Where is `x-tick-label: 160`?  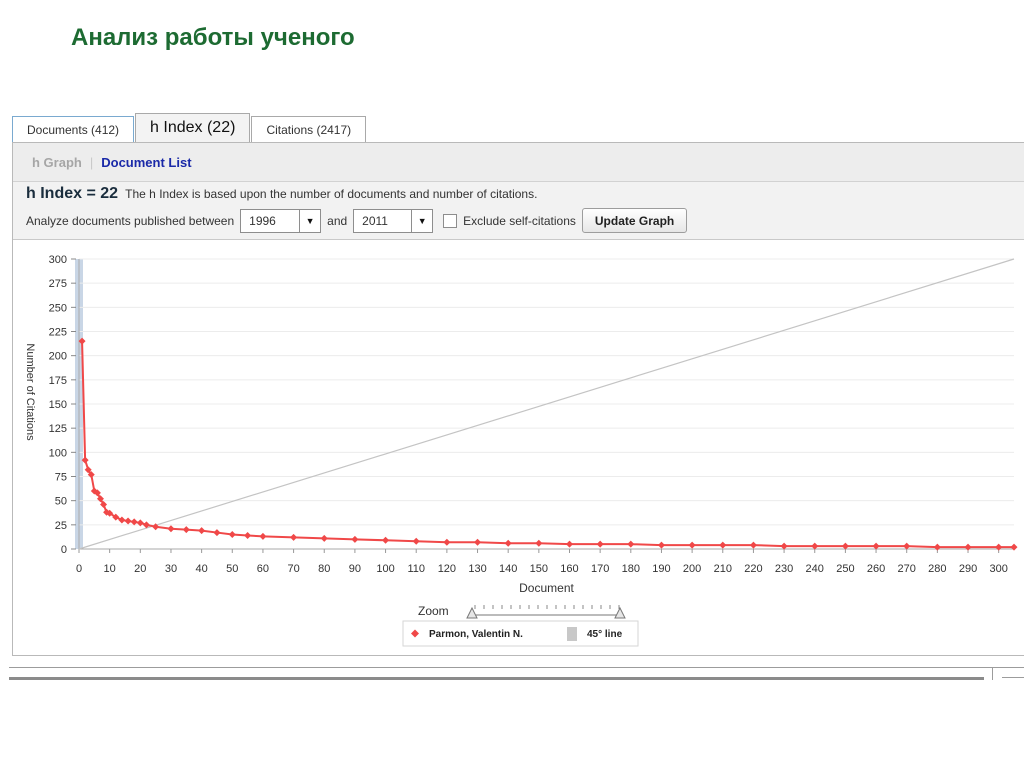
x-tick-label: 160 is located at coordinates (569, 569).